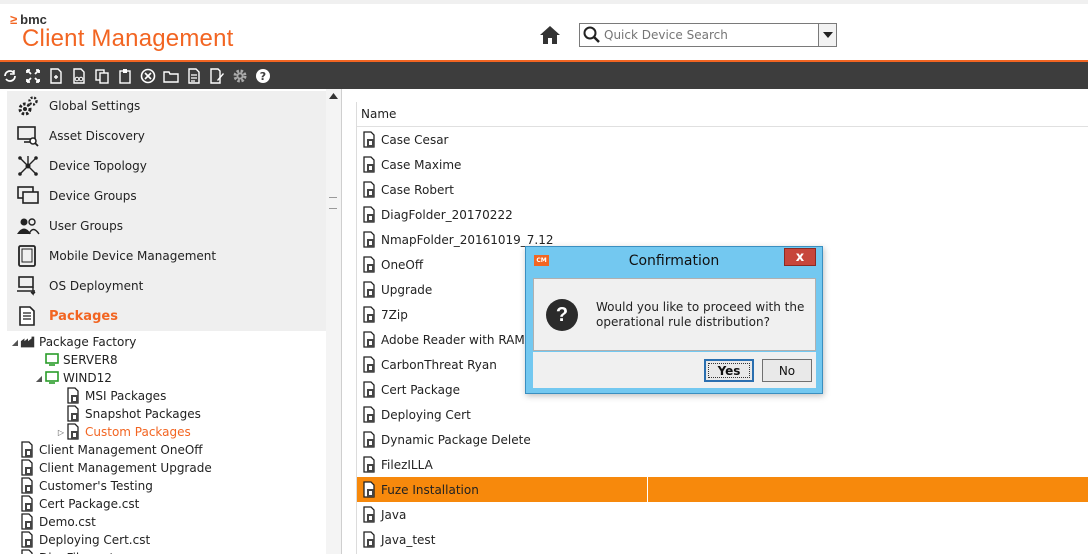 The height and width of the screenshot is (554, 1088). What do you see at coordinates (722, 514) in the screenshot?
I see `list-item: Java` at bounding box center [722, 514].